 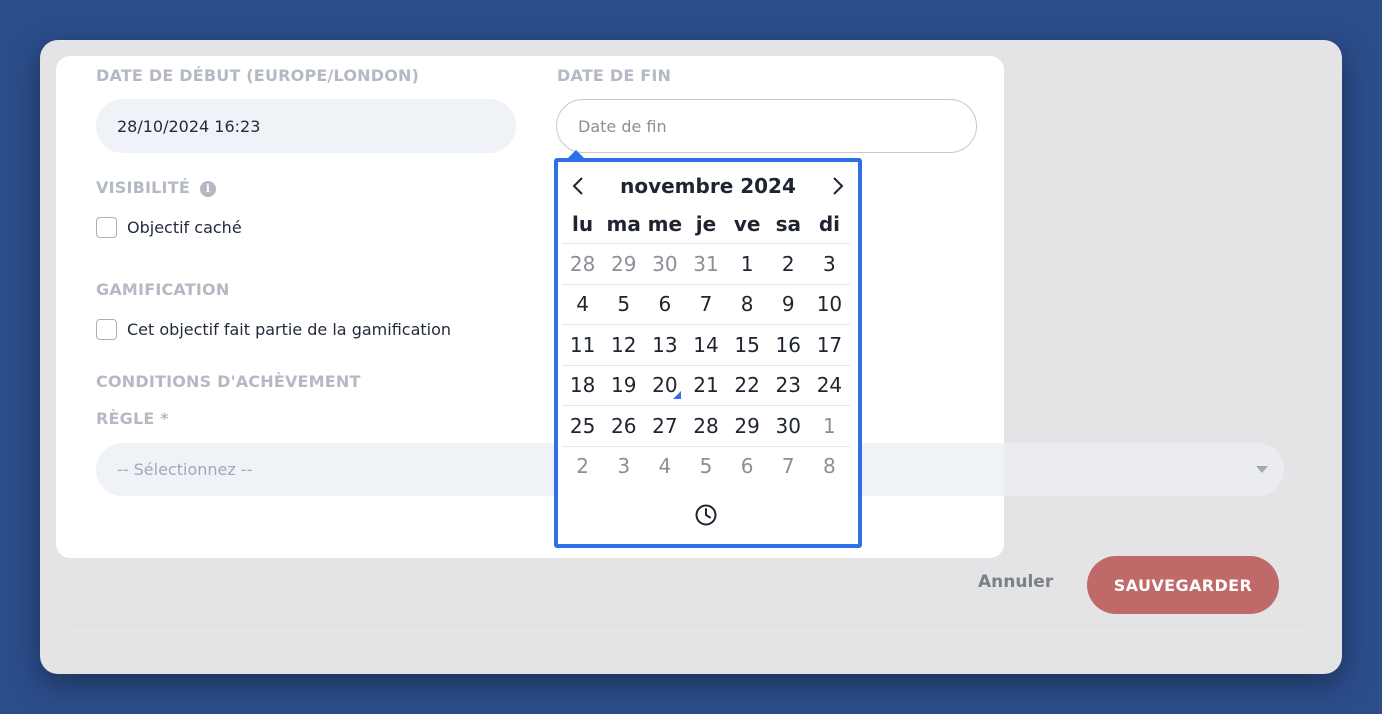 What do you see at coordinates (747, 386) in the screenshot?
I see `calendar-day: 22` at bounding box center [747, 386].